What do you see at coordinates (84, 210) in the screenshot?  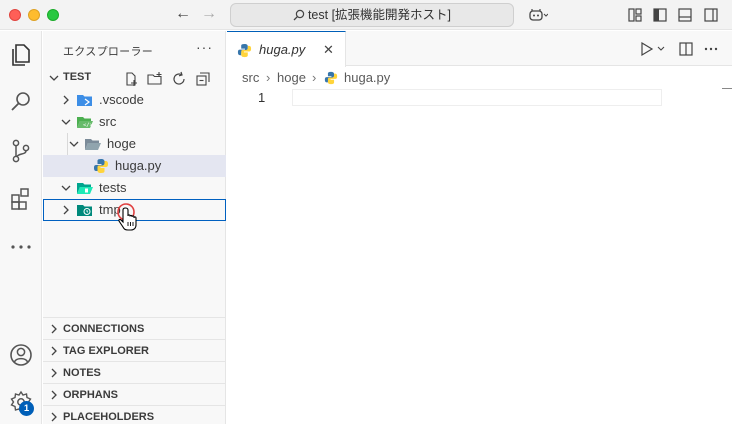 I see `temp-folder-icon` at bounding box center [84, 210].